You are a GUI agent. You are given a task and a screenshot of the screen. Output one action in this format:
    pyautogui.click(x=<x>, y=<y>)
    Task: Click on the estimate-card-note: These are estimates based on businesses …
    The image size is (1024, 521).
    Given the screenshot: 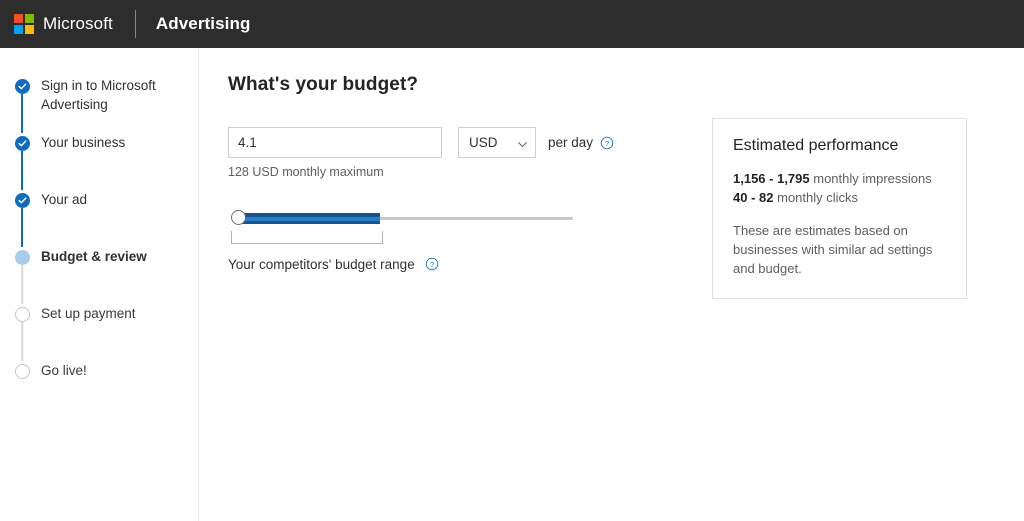 What is the action you would take?
    pyautogui.click(x=833, y=249)
    